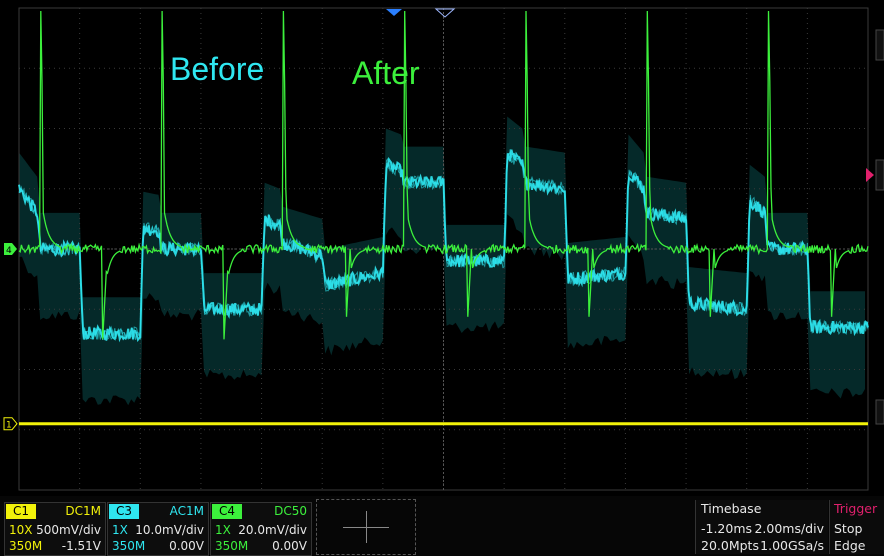 The image size is (884, 556). I want to click on add-channel-slot, so click(366, 527).